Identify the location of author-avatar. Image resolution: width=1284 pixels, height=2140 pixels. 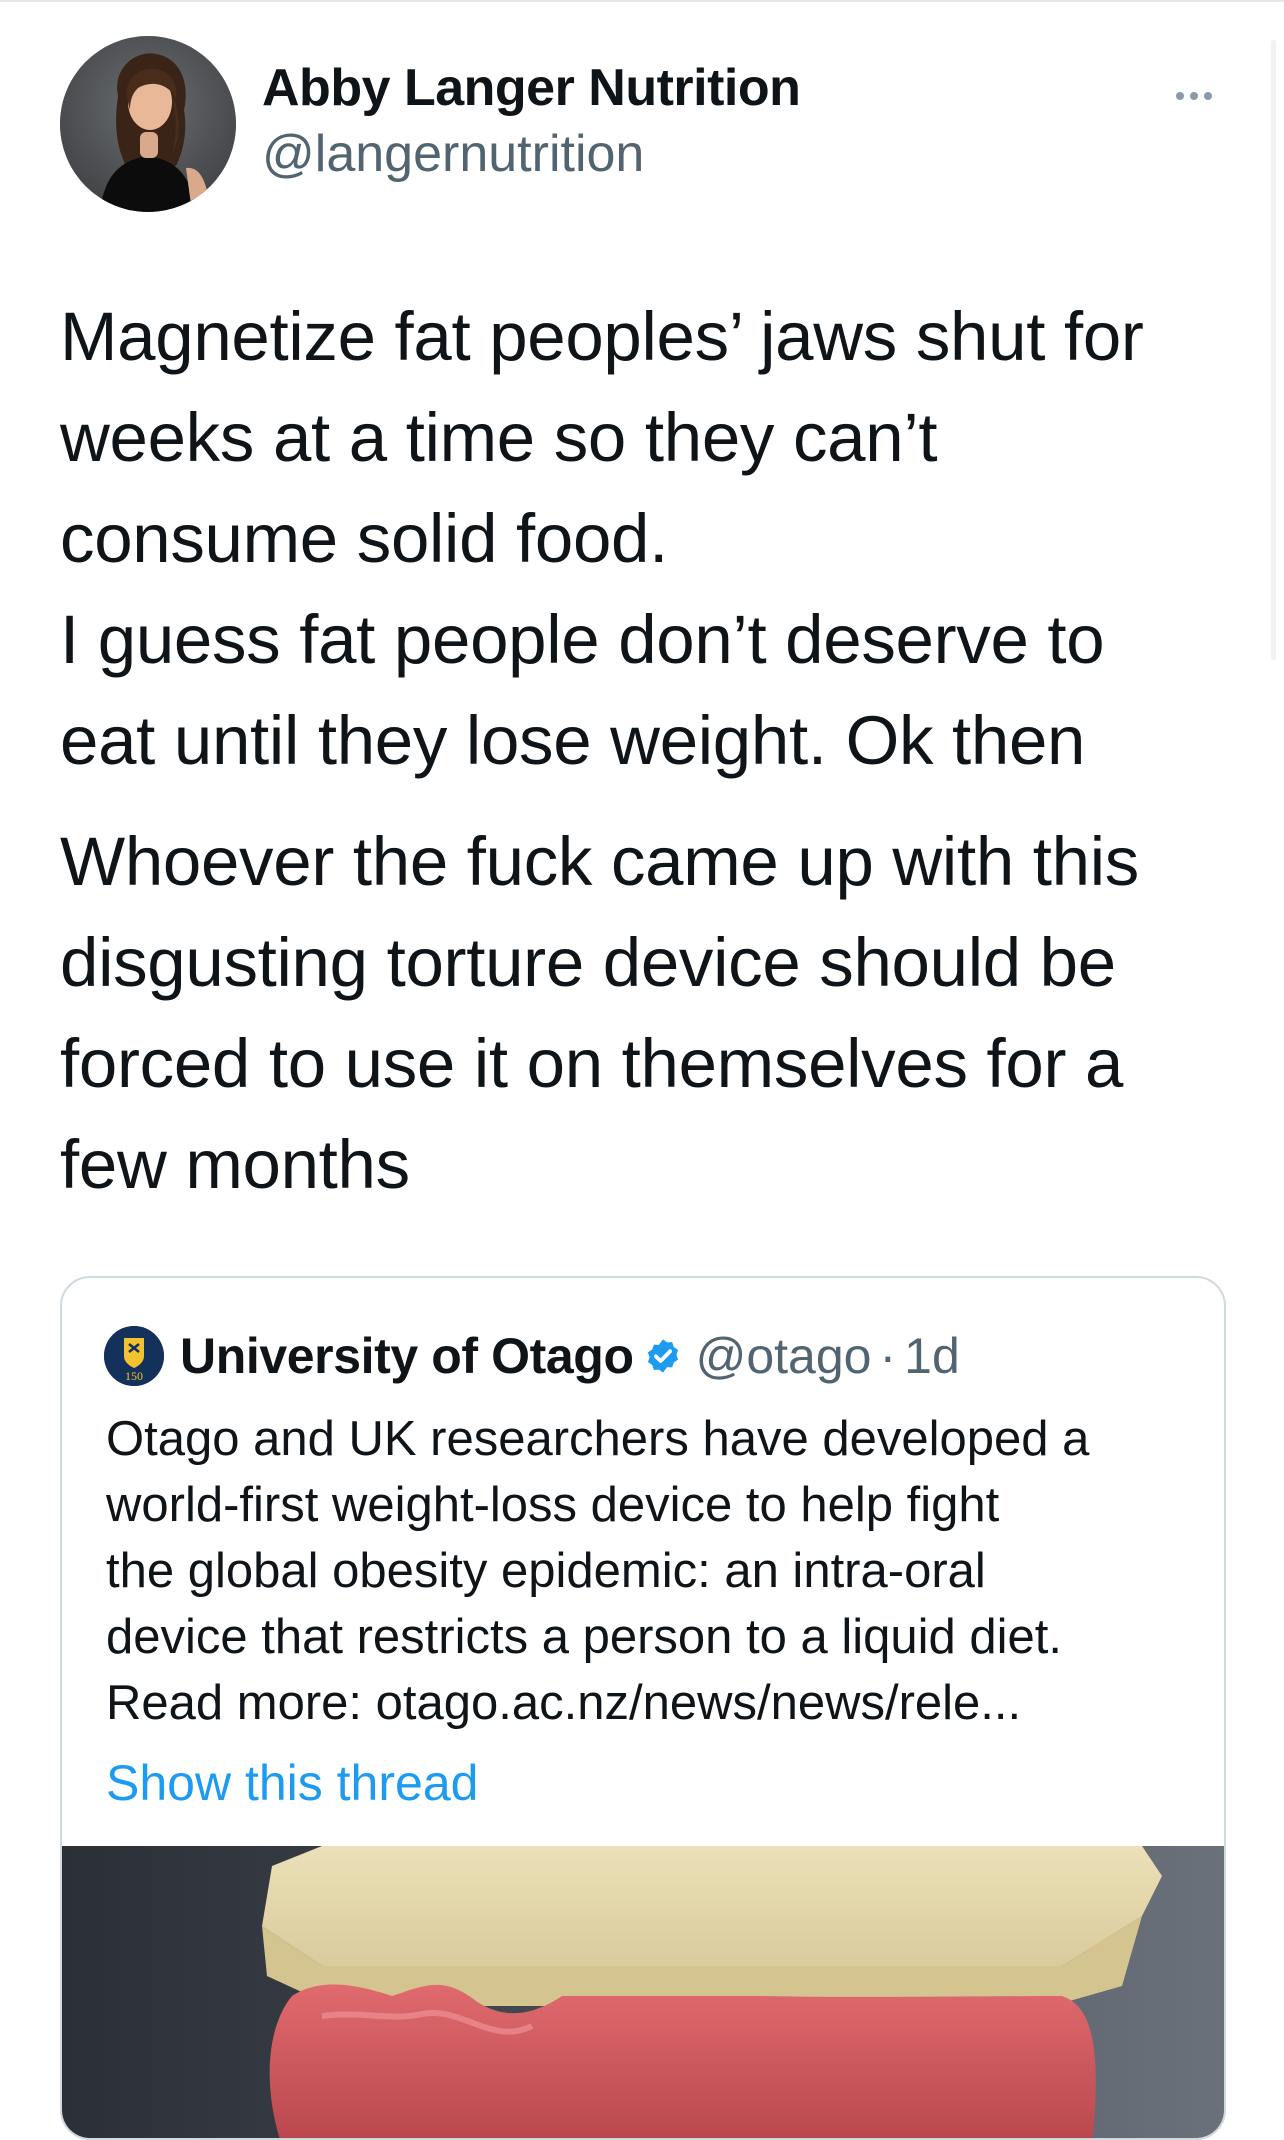
(148, 124).